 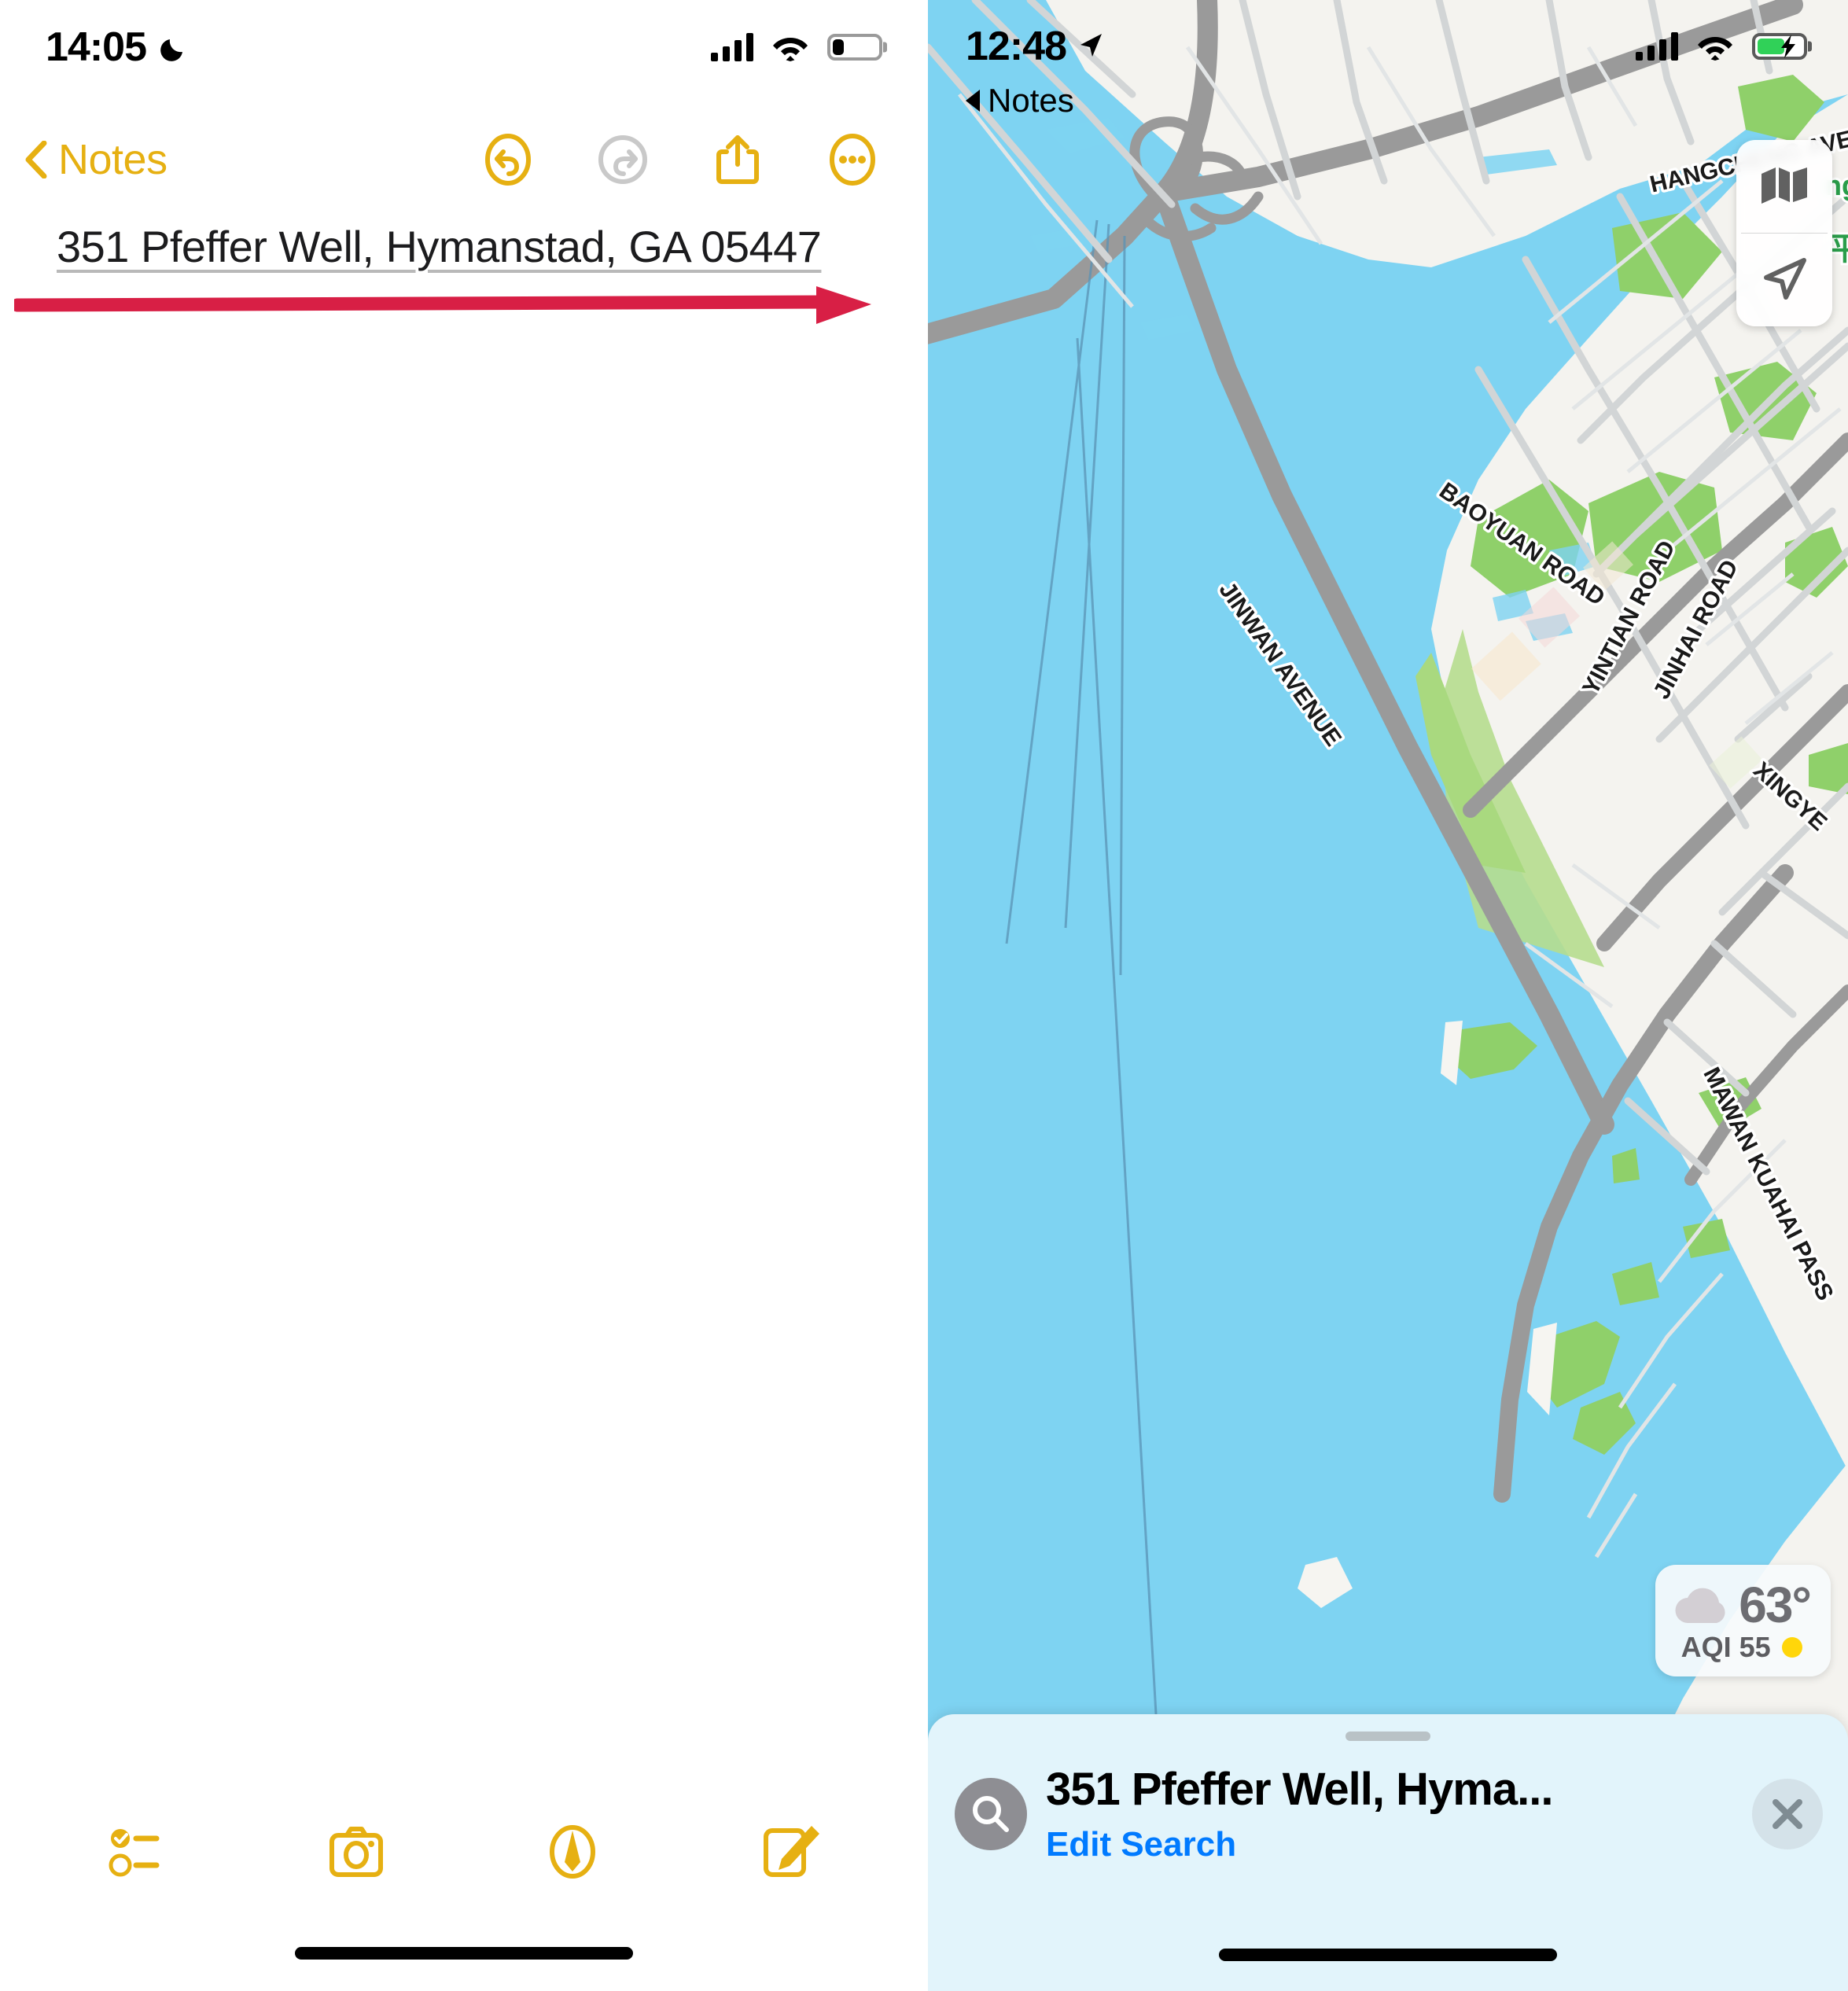 I want to click on sheet-text-block: 351 Pfeffer Well, Hyma... Edit Search, so click(x=1389, y=1813).